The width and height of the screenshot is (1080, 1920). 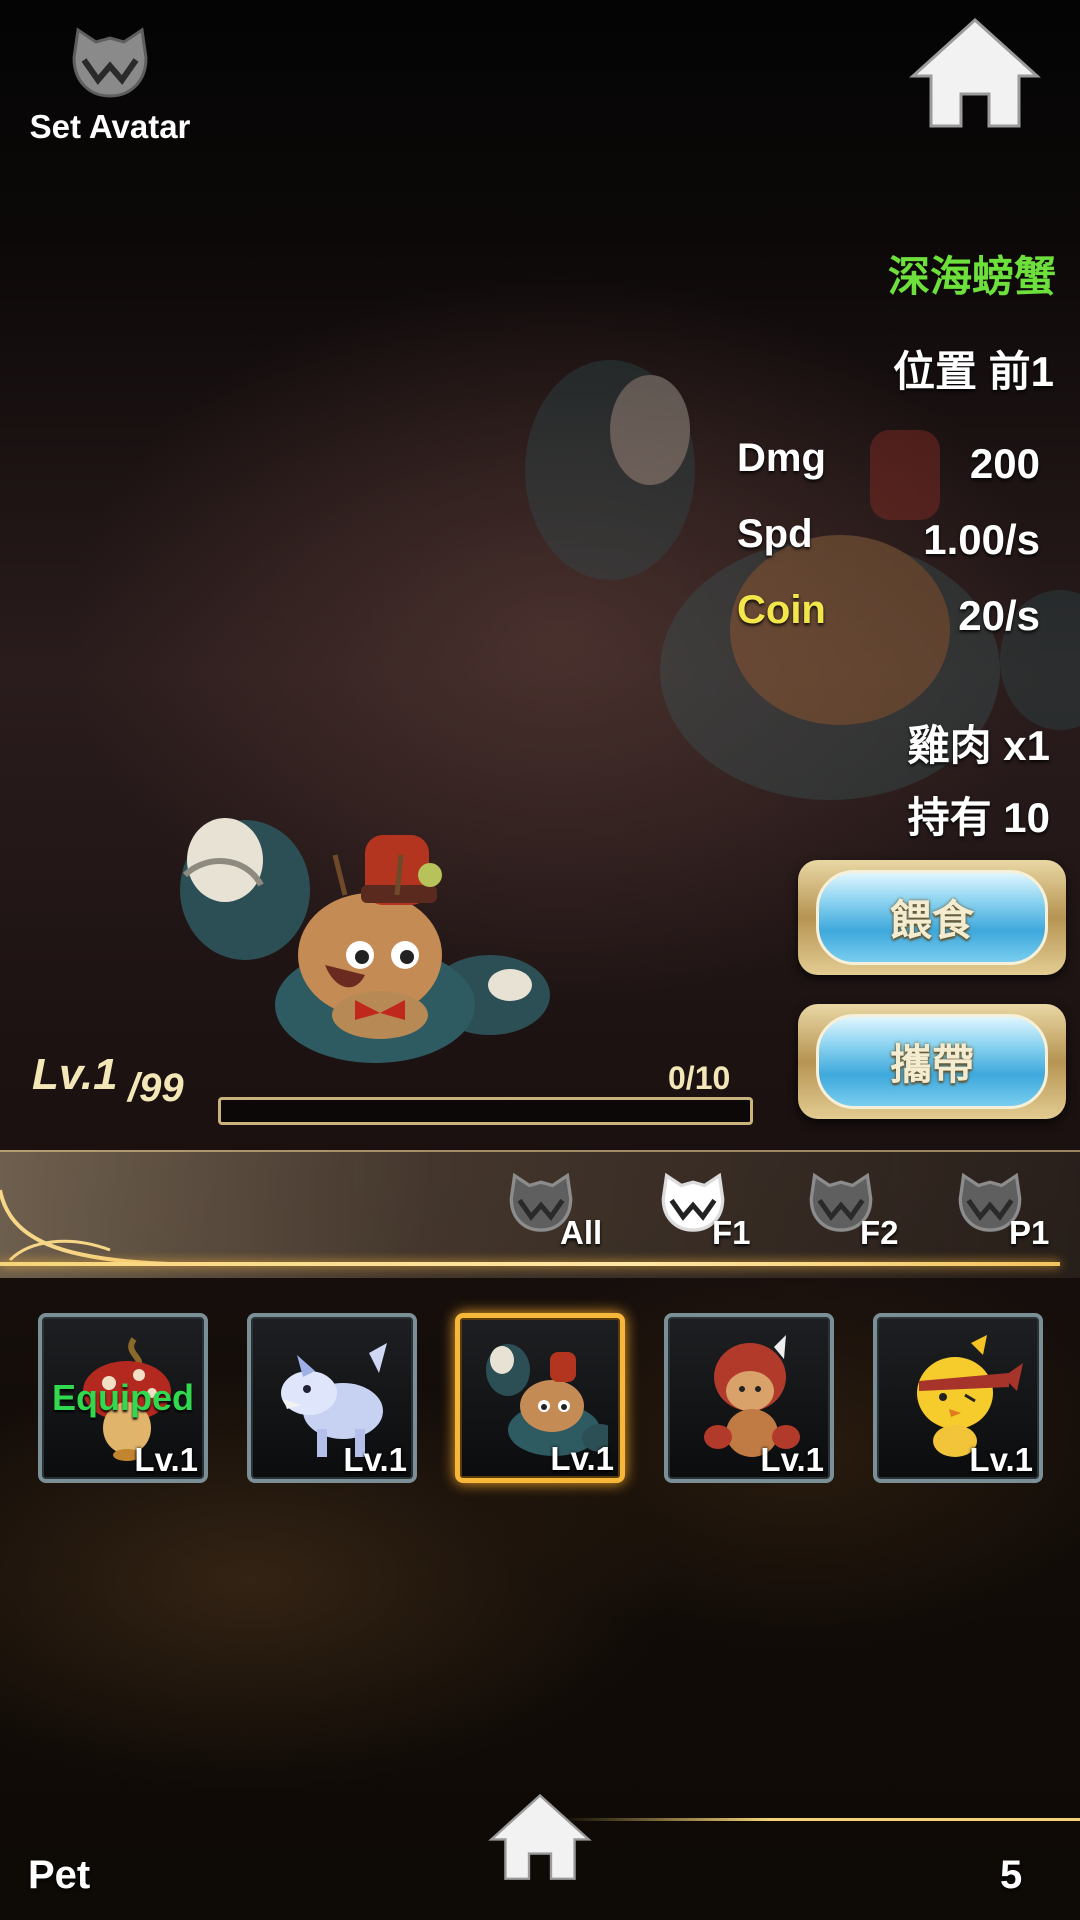 I want to click on footer-title: Pet, so click(x=59, y=1875).